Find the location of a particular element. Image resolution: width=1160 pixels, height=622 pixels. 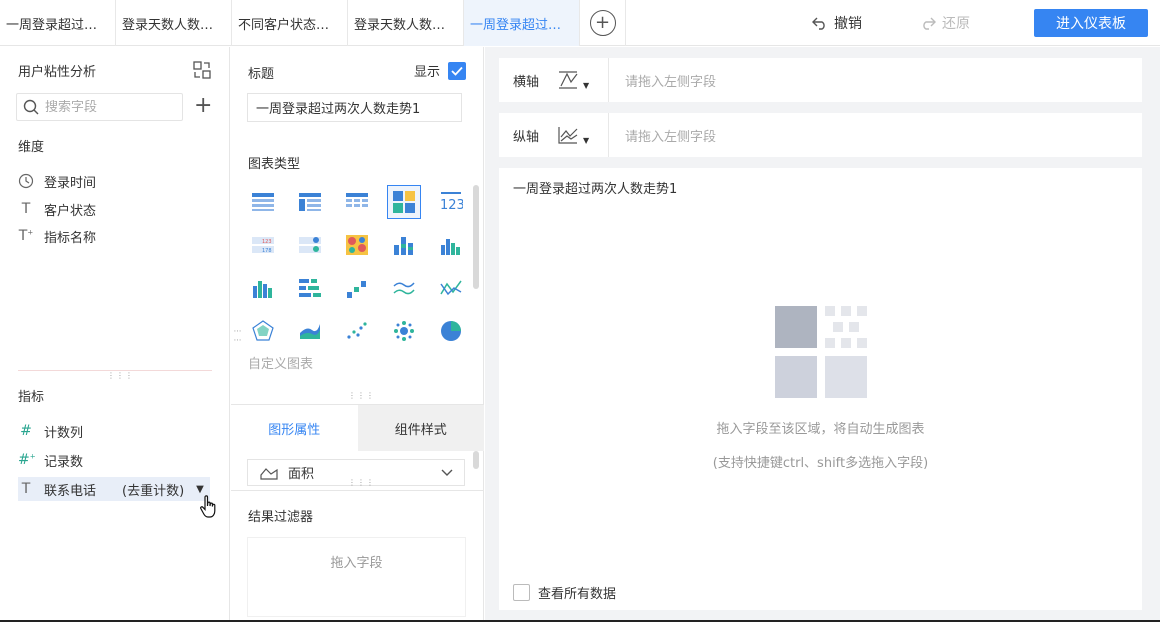

chart-type-stacked-column is located at coordinates (310, 288).